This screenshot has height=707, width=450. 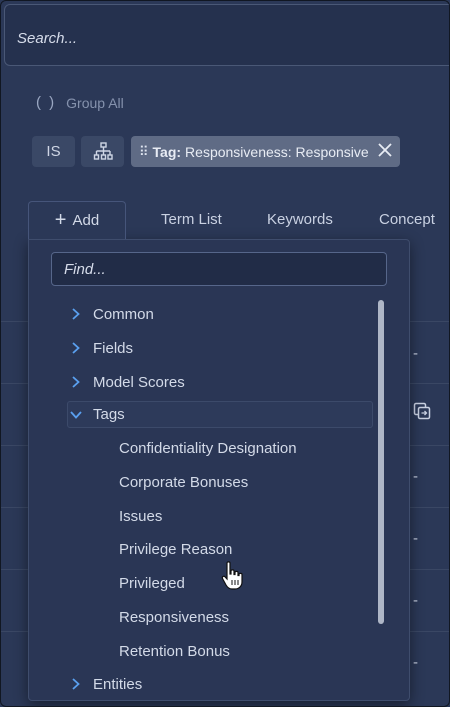 What do you see at coordinates (220, 414) in the screenshot?
I see `tree-item-tags: Tags` at bounding box center [220, 414].